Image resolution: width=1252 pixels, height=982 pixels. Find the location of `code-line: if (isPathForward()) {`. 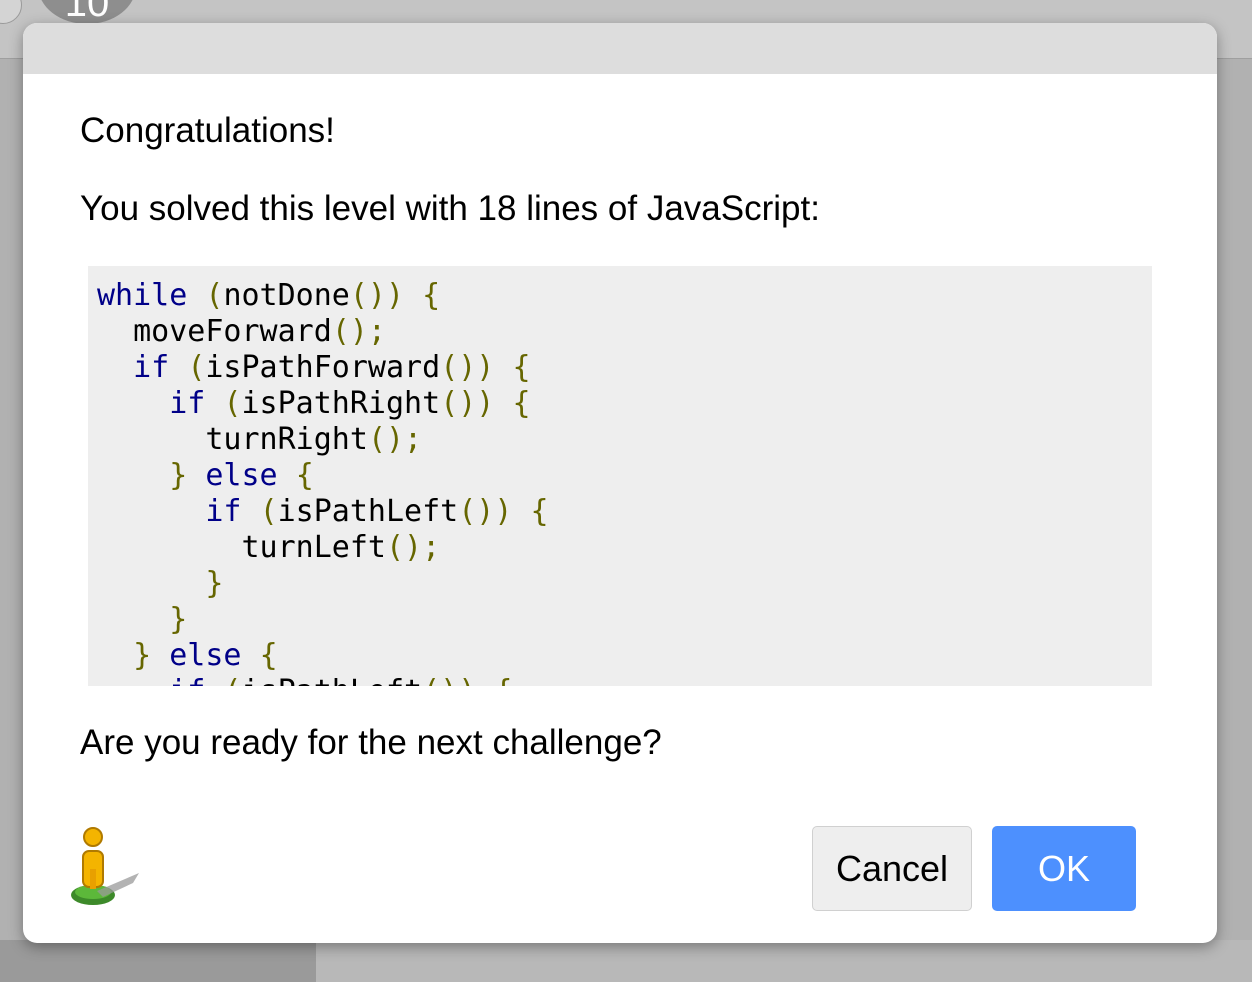

code-line: if (isPathForward()) { is located at coordinates (624, 368).